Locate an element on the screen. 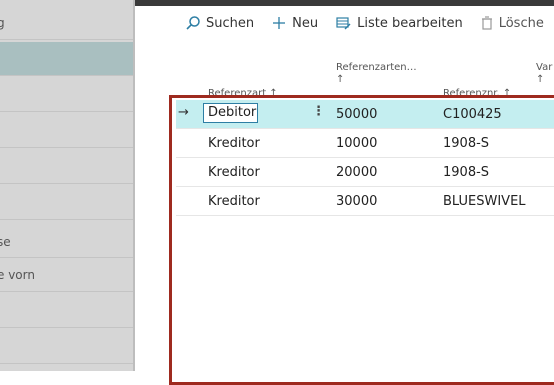 The image size is (554, 385). sidebar-item-label: se is located at coordinates (5, 242).